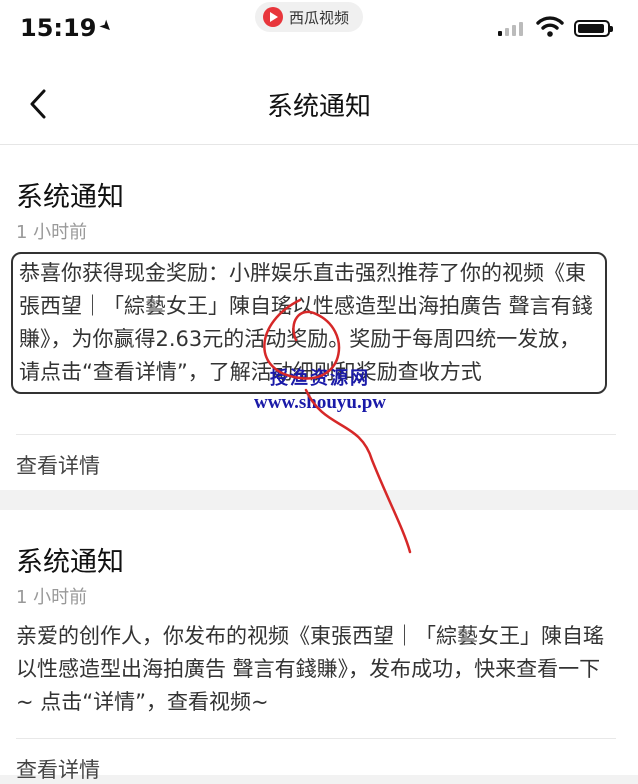  I want to click on status-bar: 15:19 ➤ 西瓜视频, so click(319, 31).